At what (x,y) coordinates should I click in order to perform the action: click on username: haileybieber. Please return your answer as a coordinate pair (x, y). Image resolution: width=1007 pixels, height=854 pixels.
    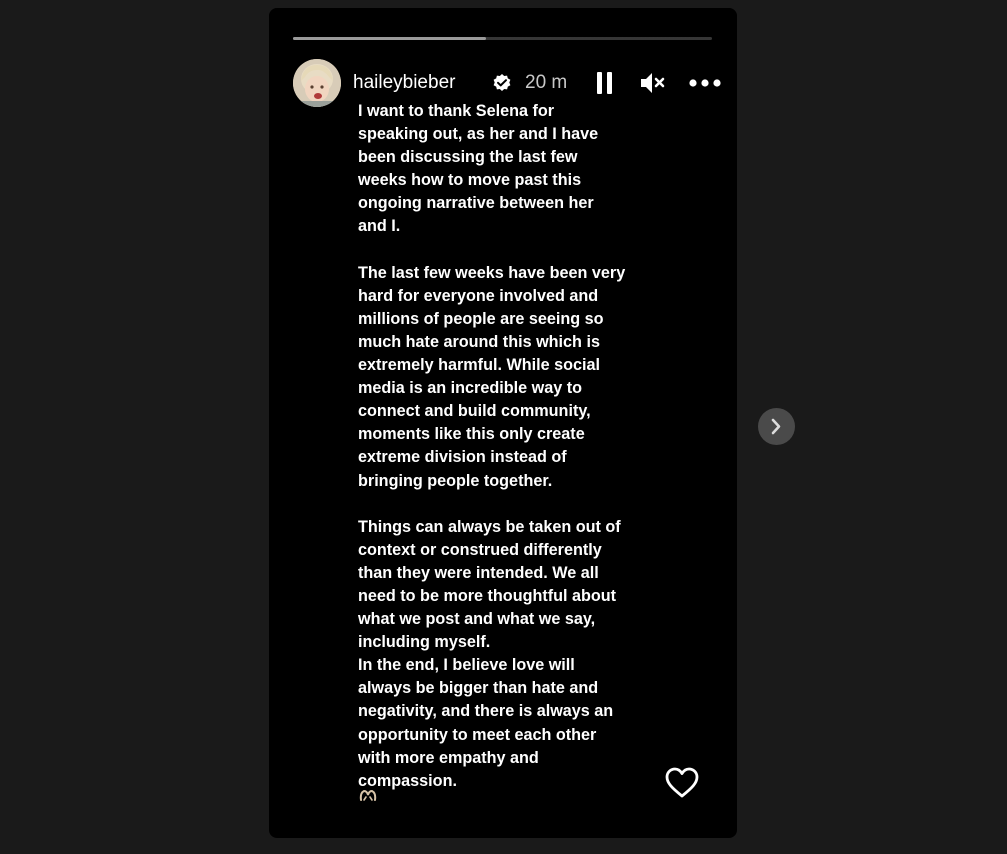
    Looking at the image, I should click on (404, 83).